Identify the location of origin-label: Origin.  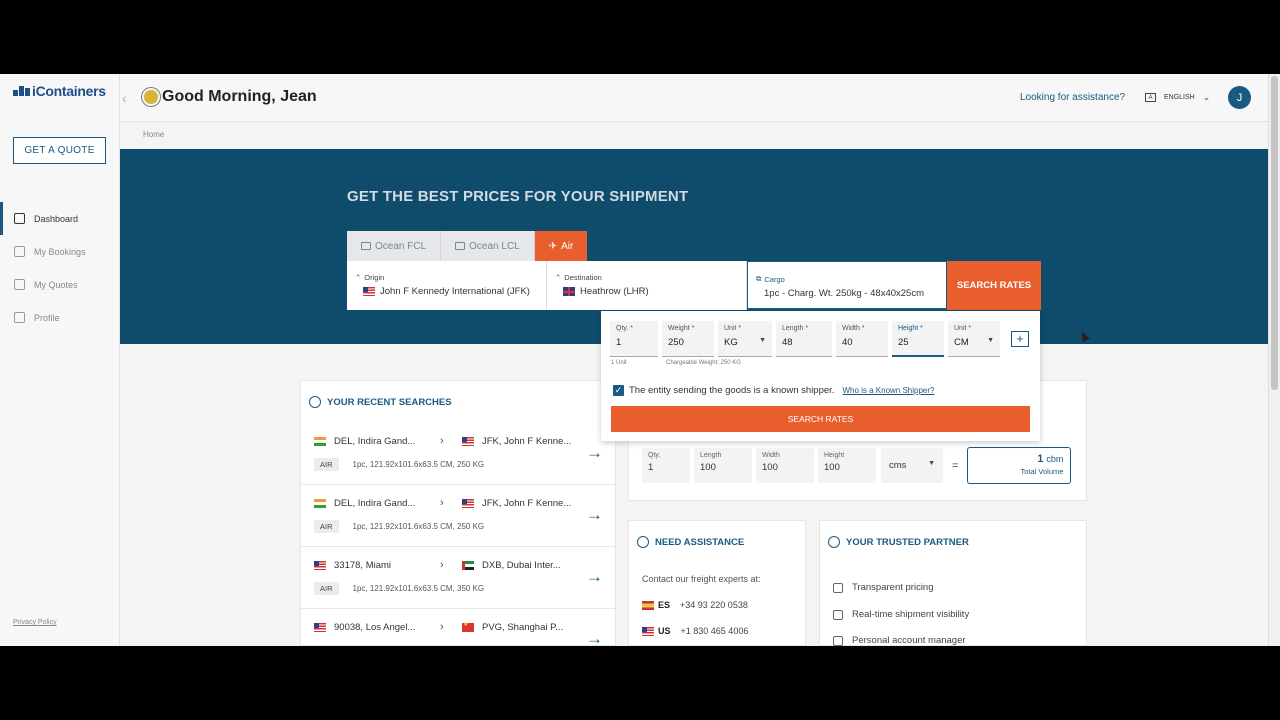
(374, 277).